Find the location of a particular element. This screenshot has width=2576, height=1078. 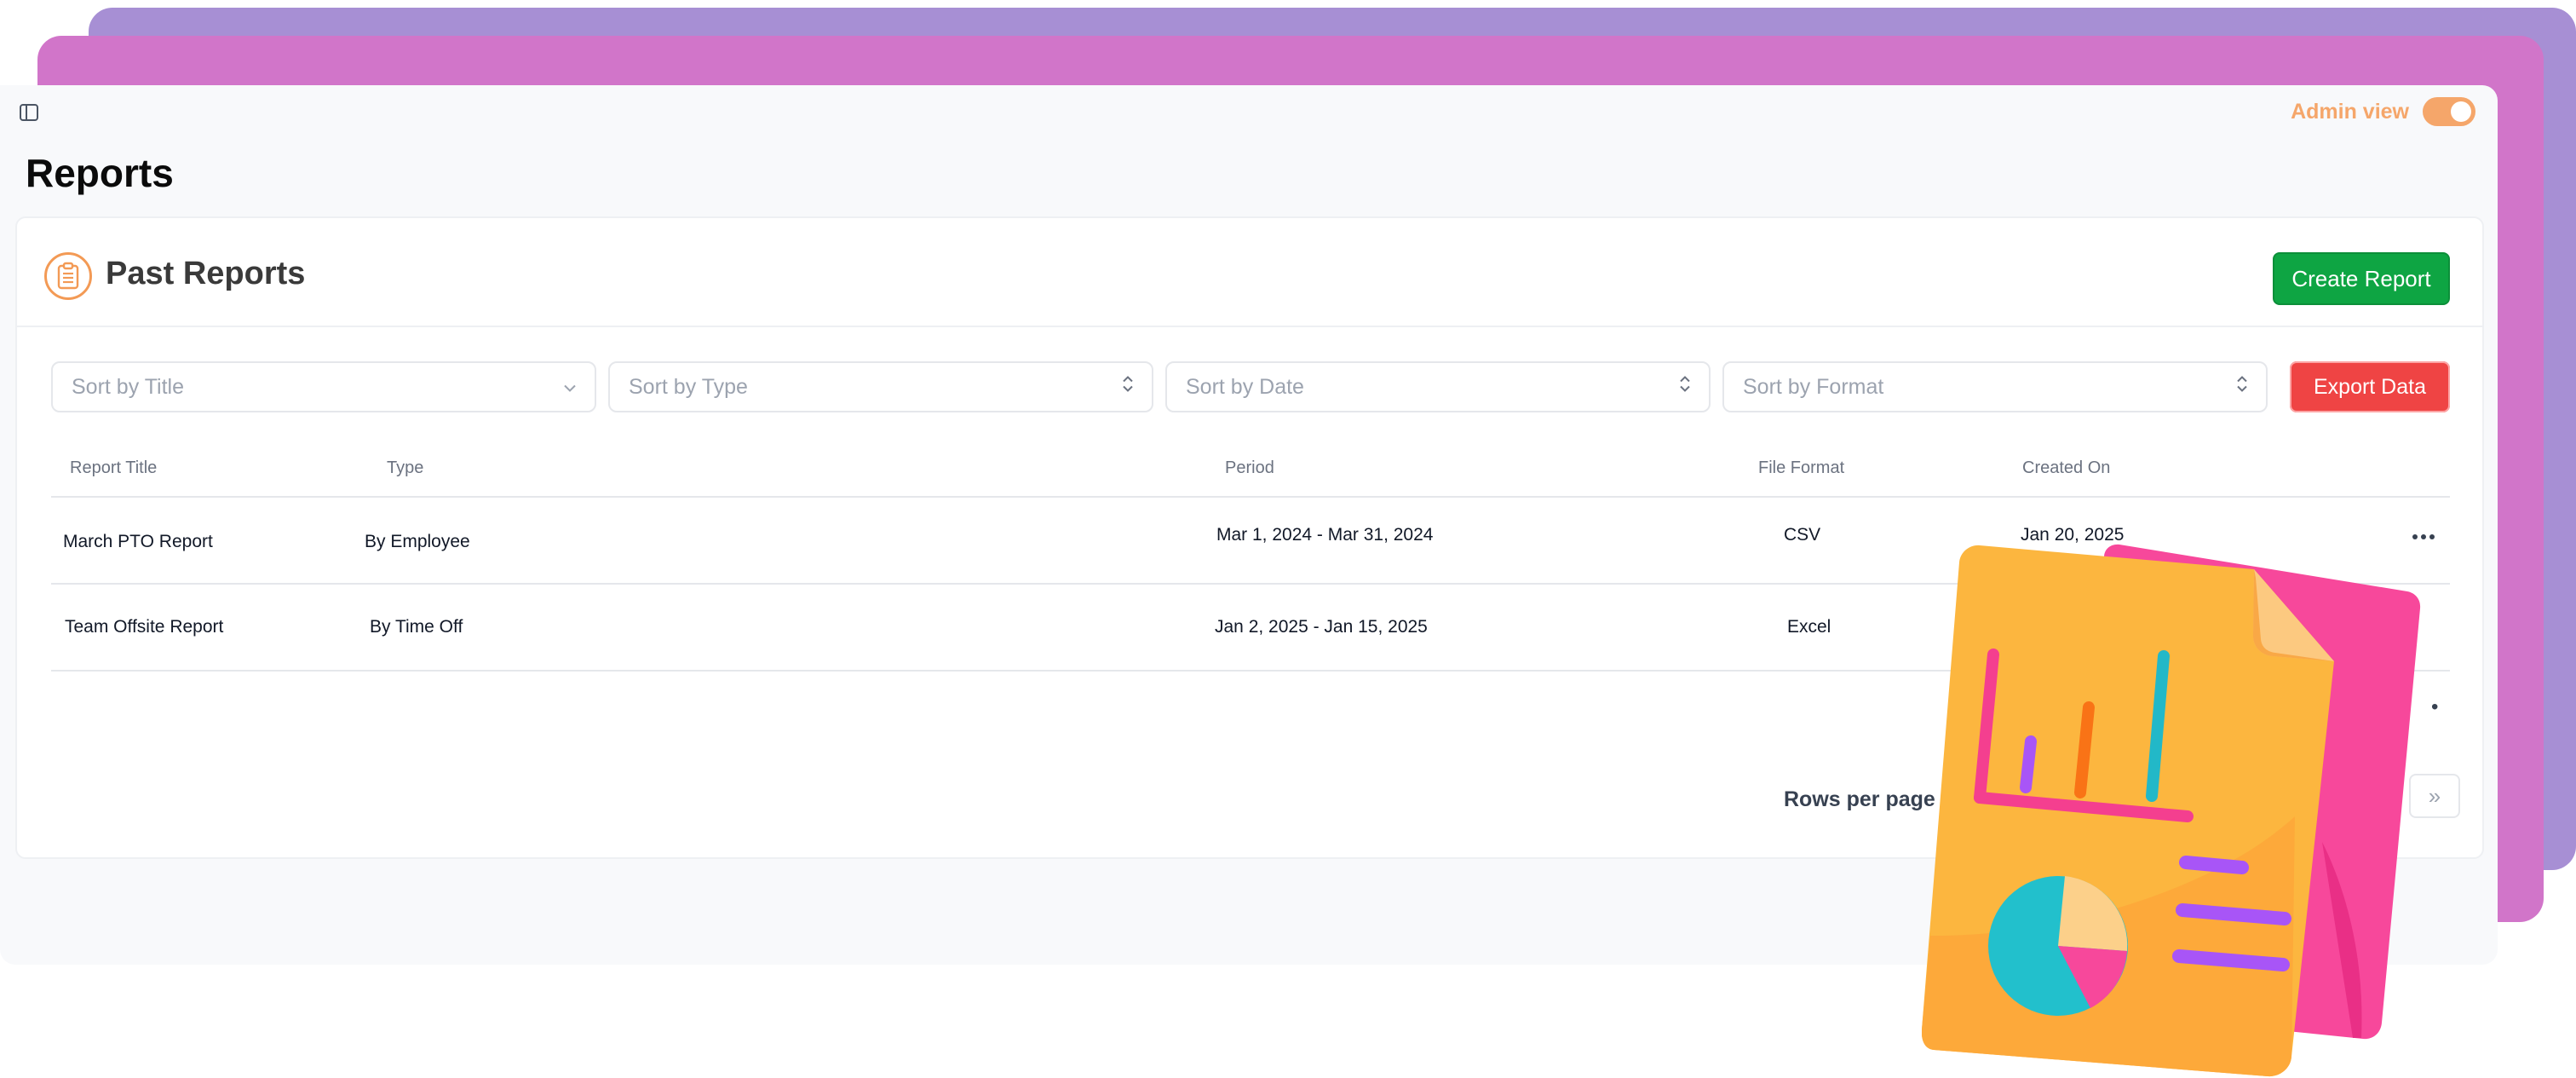

cell-report-title: Team Offsite Report is located at coordinates (145, 627).